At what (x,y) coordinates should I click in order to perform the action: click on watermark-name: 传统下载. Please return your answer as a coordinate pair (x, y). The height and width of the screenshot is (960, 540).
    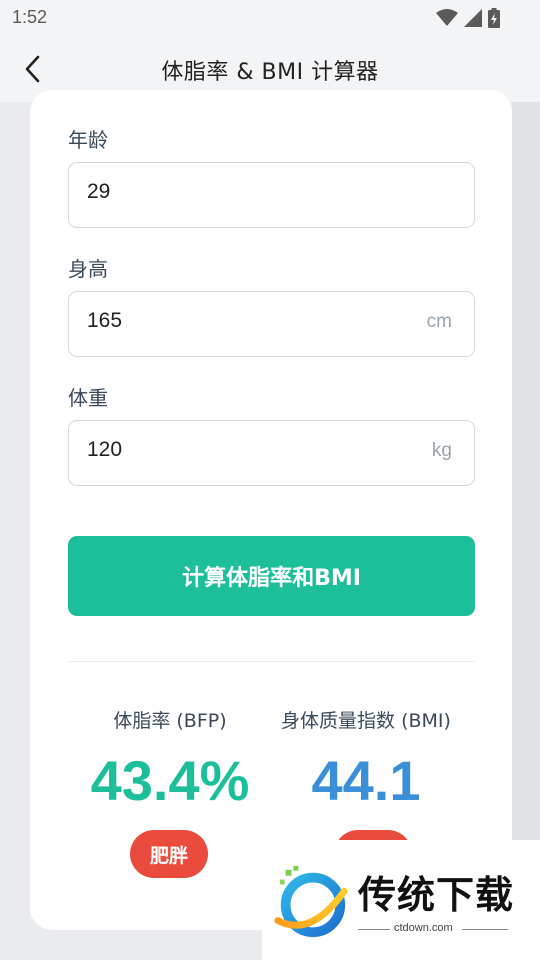
    Looking at the image, I should click on (436, 895).